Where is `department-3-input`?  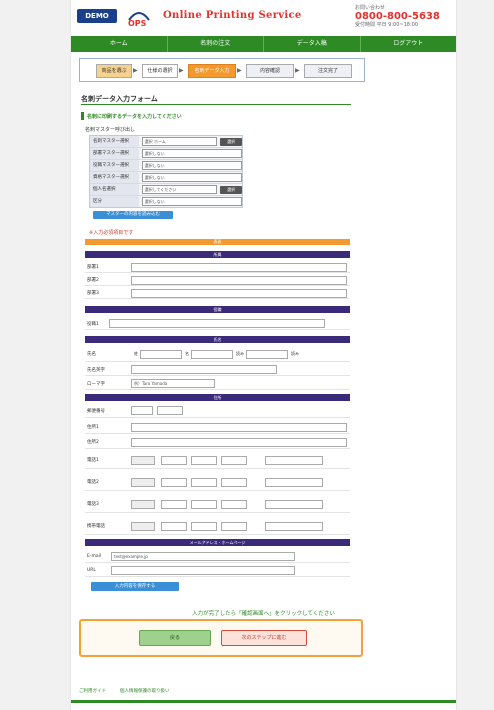 department-3-input is located at coordinates (239, 293).